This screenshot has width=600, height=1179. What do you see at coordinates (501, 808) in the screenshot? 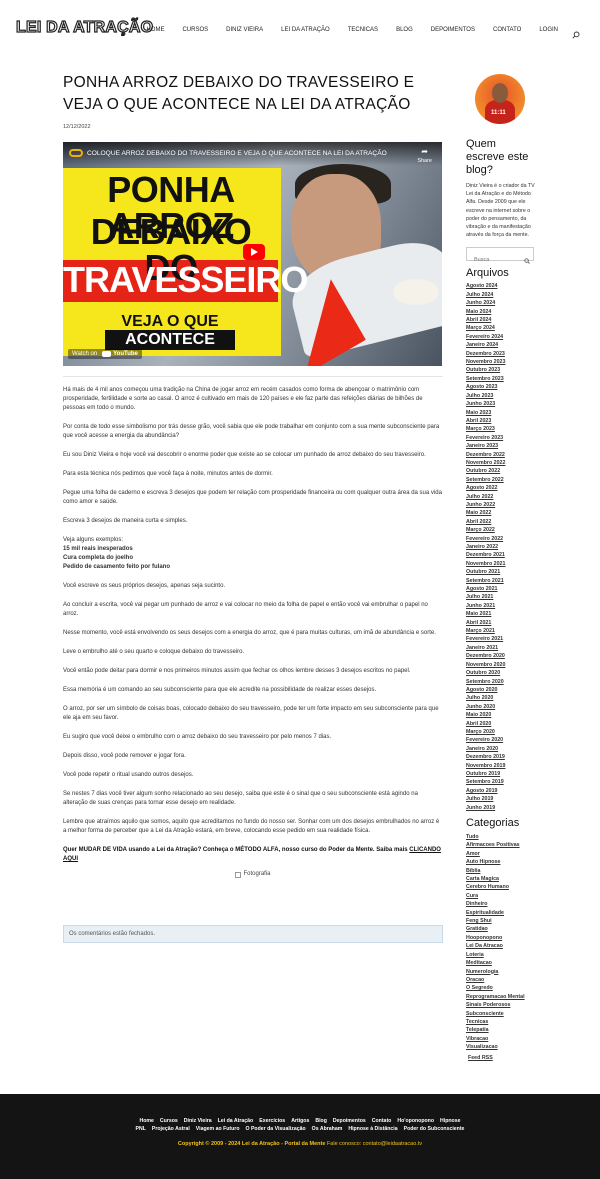
I see `archive-link: Junho 2019` at bounding box center [501, 808].